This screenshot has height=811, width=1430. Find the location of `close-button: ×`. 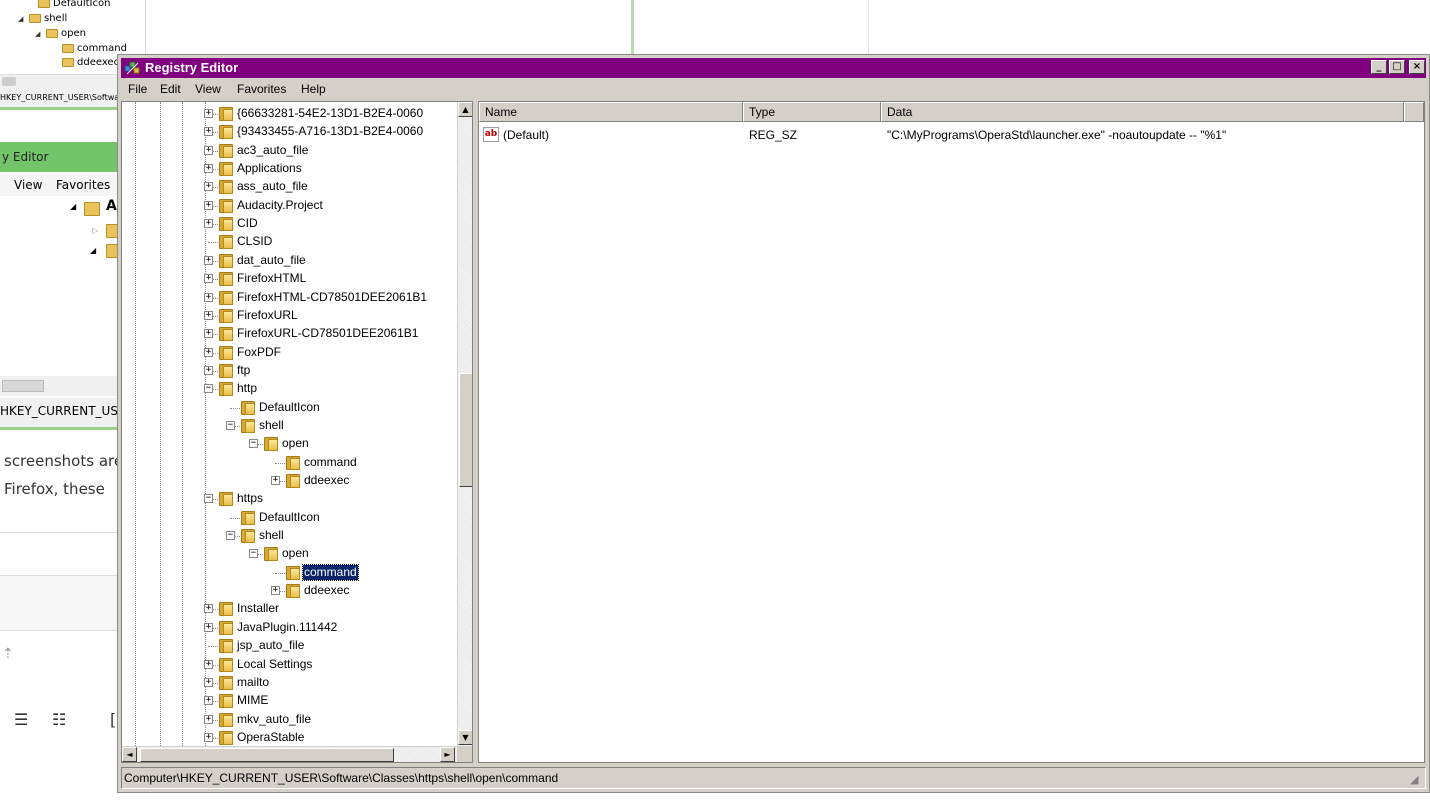

close-button: × is located at coordinates (1417, 67).